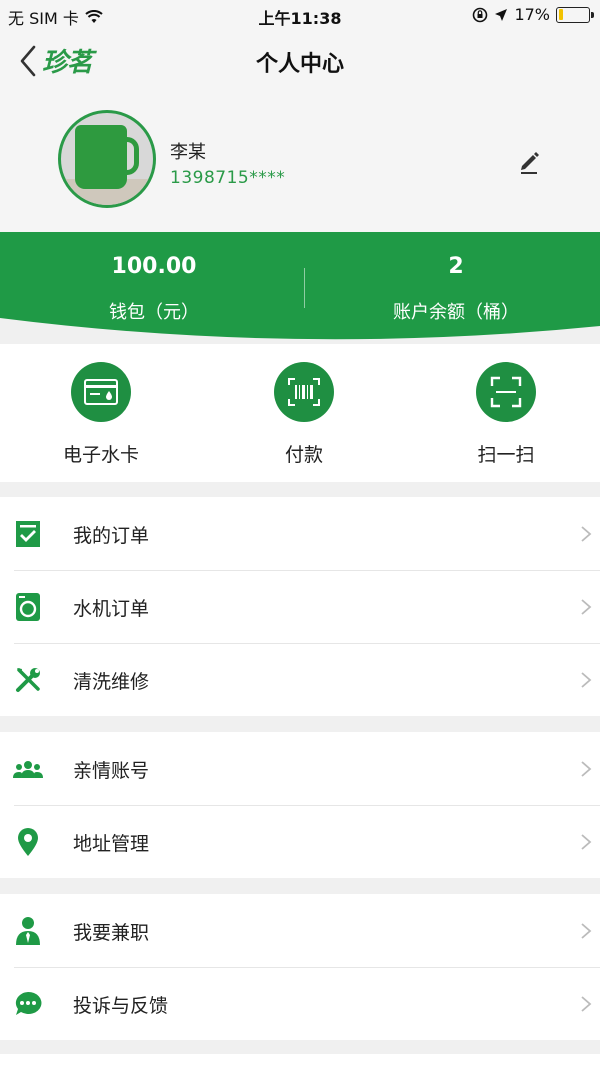  Describe the element at coordinates (111, 682) in the screenshot. I see `menu-label-cleaning-repair: 清洗维修` at that location.